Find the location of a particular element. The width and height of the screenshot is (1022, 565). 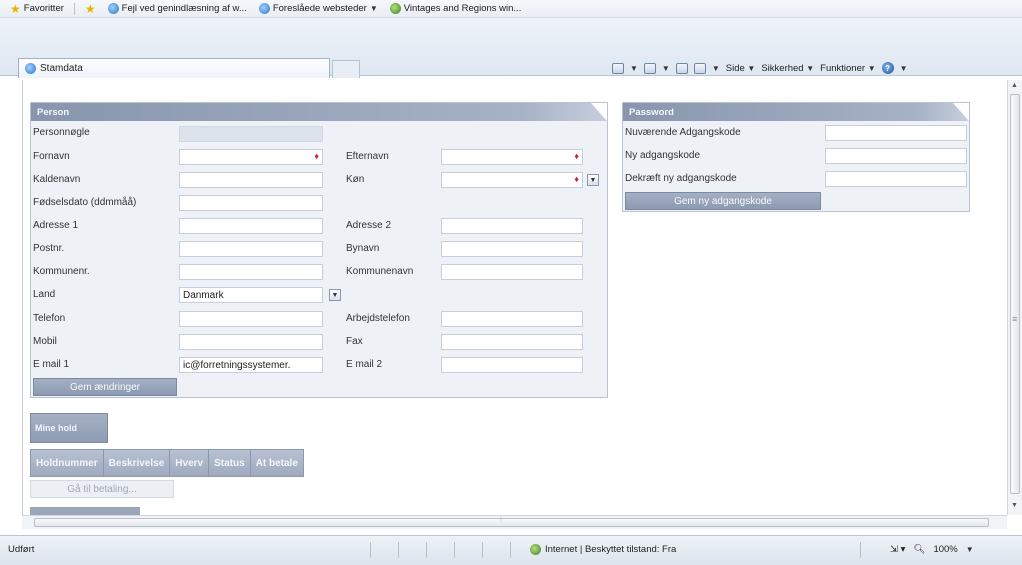

fornavn-label: Fornavn is located at coordinates (51, 156).